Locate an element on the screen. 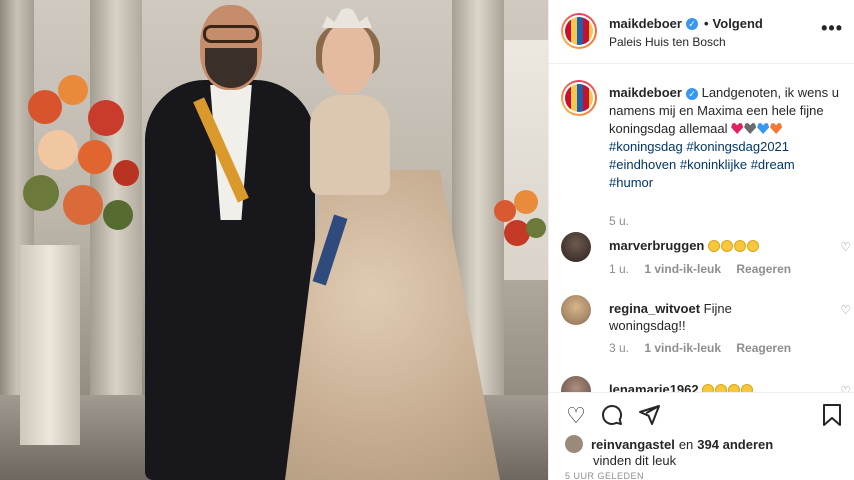  hashtag: #dream is located at coordinates (773, 164).